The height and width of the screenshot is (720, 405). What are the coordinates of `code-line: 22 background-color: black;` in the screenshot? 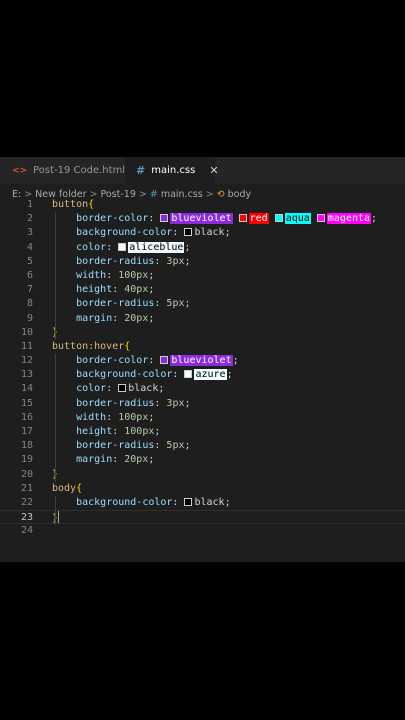 It's located at (202, 503).